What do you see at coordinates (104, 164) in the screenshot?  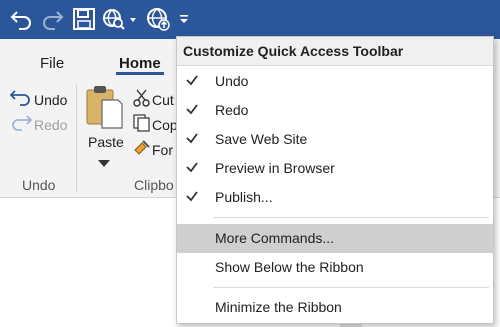 I see `chevron-down-icon` at bounding box center [104, 164].